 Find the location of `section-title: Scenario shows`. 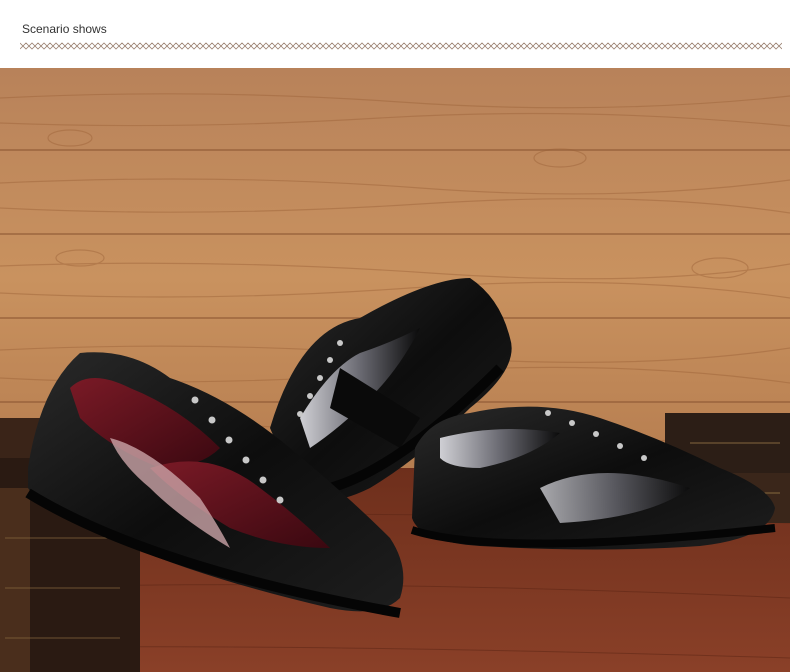

section-title: Scenario shows is located at coordinates (64, 29).